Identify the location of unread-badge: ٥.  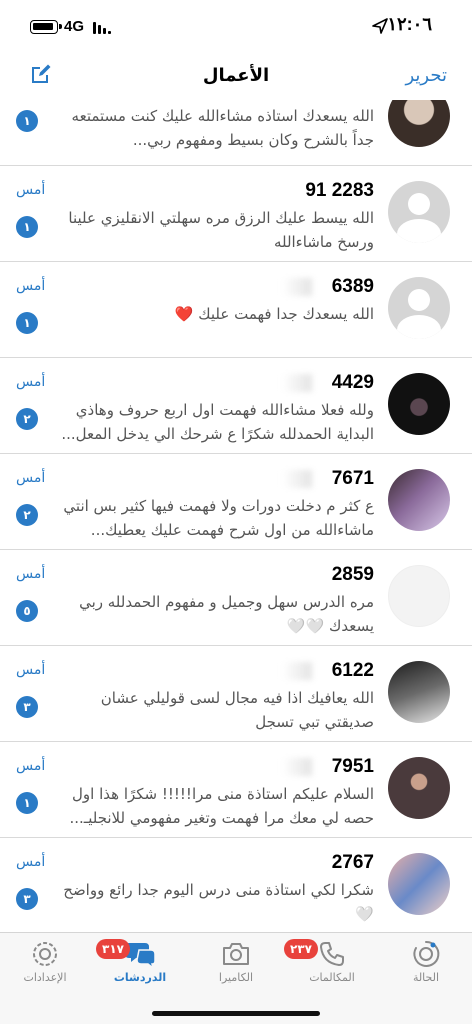
(27, 611).